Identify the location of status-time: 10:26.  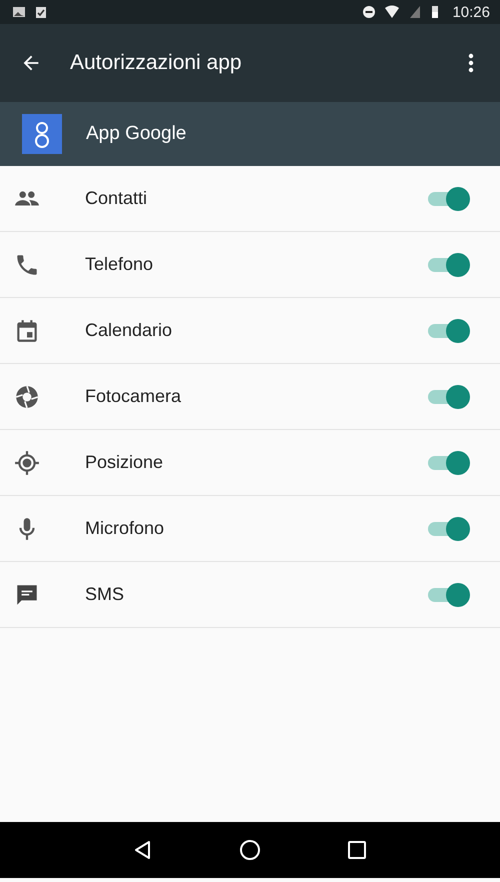
(471, 12).